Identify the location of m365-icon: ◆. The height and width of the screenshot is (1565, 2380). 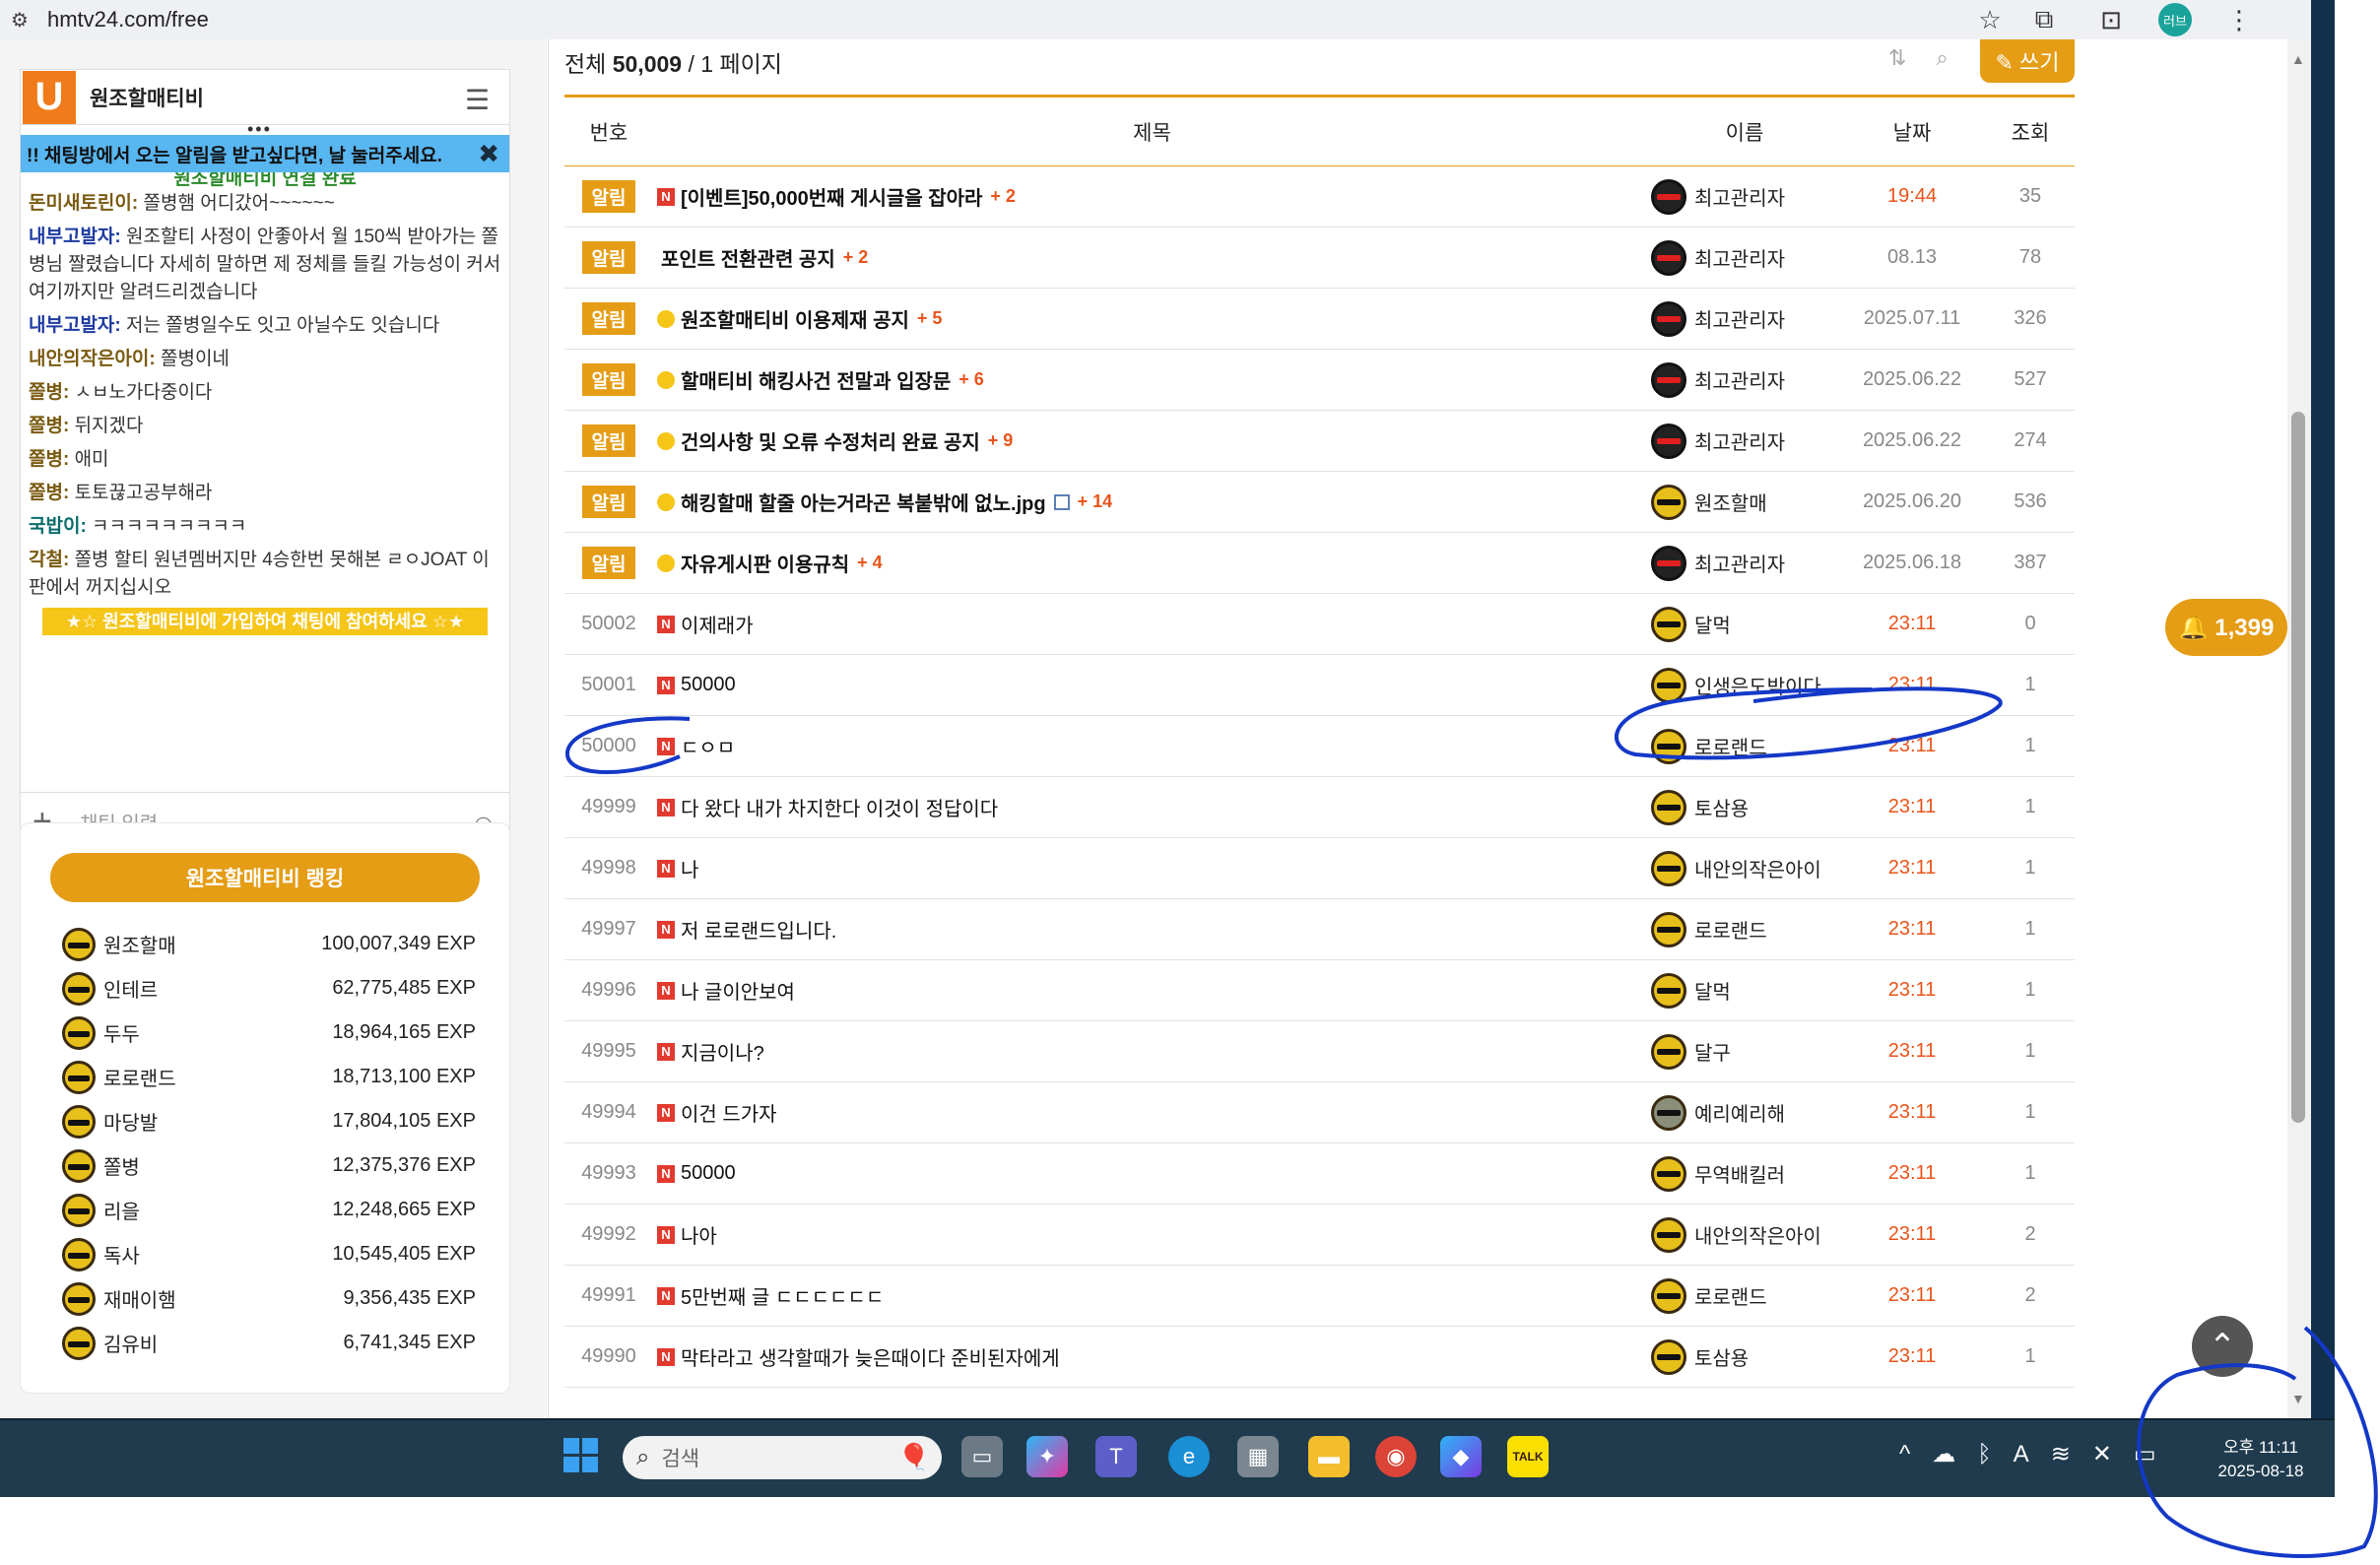
(1461, 1456).